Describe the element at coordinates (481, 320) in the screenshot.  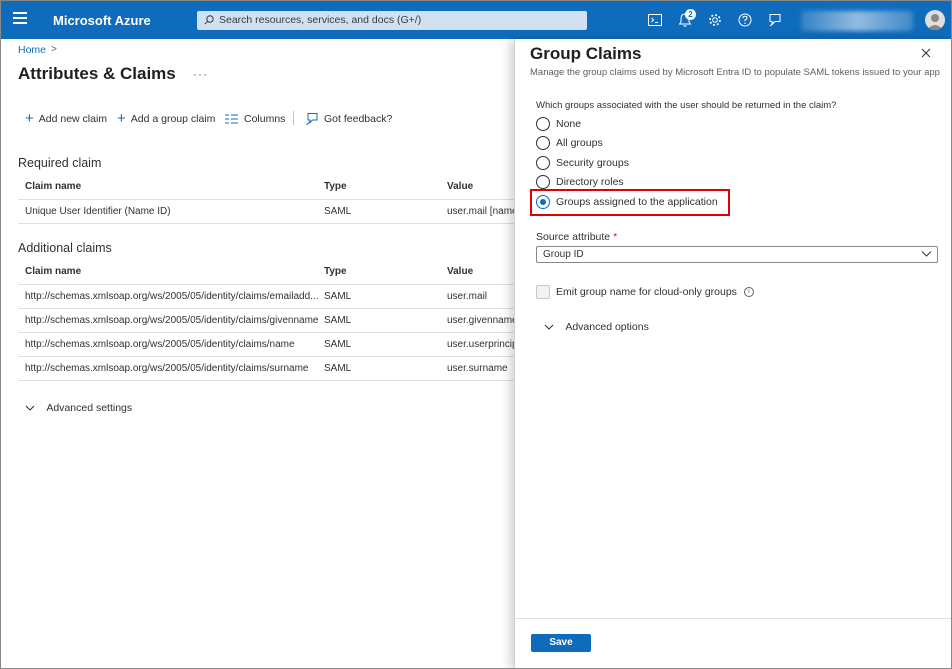
I see `claim-value-cell: user.givenname` at that location.